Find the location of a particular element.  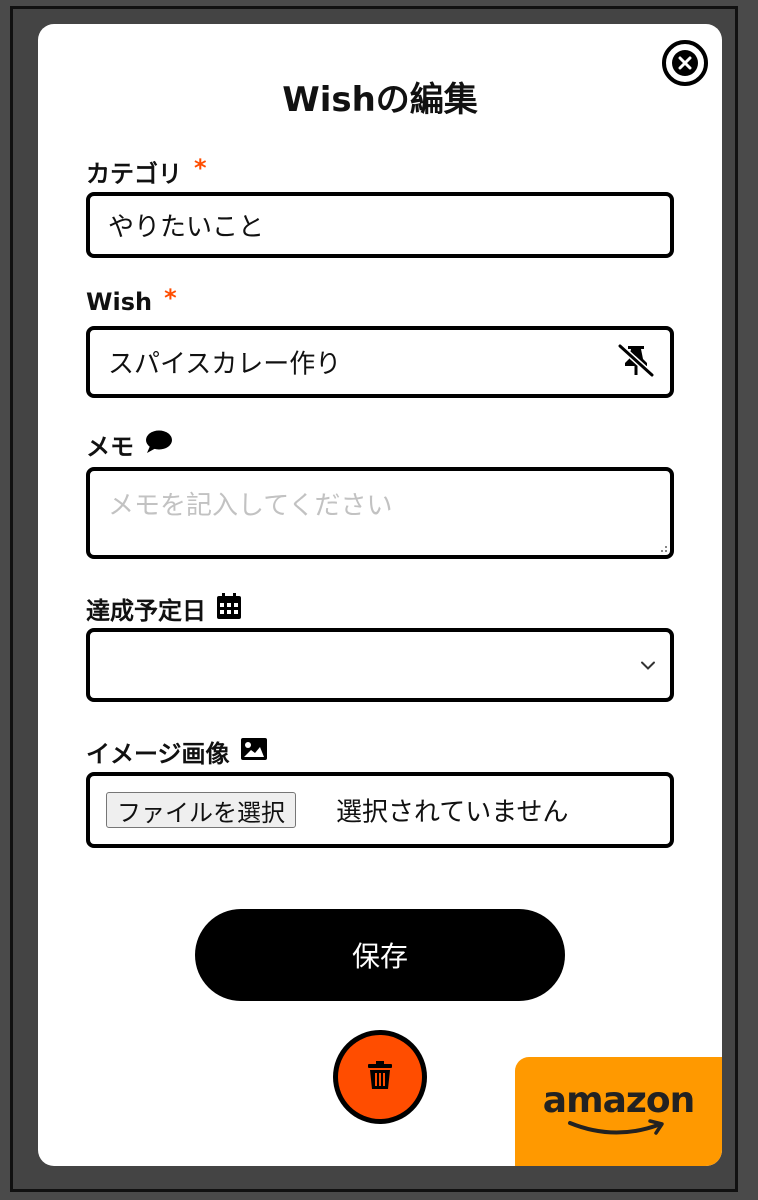

category-value: やりたいこと is located at coordinates (186, 227).